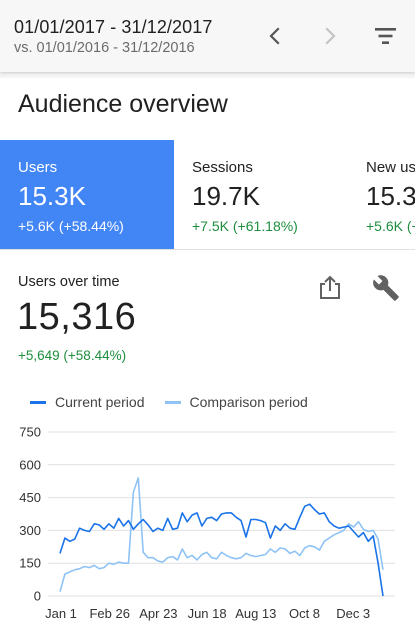  I want to click on metric-label: Users, so click(38, 167).